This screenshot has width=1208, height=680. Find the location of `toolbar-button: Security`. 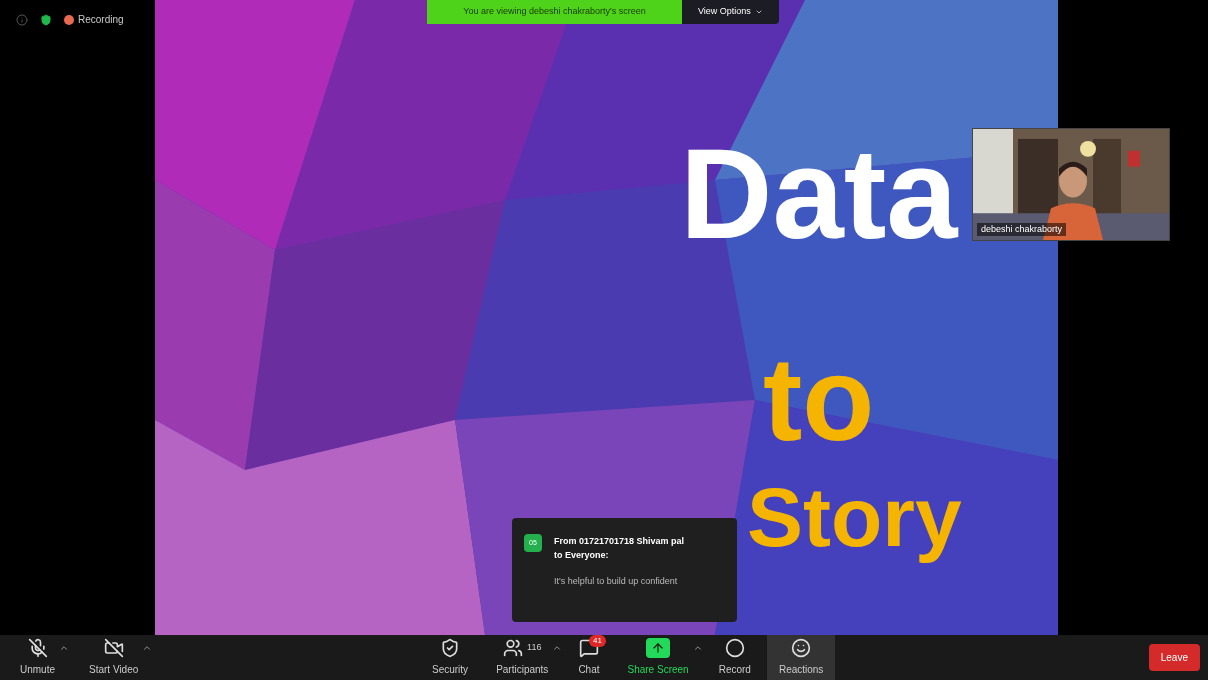

toolbar-button: Security is located at coordinates (450, 657).